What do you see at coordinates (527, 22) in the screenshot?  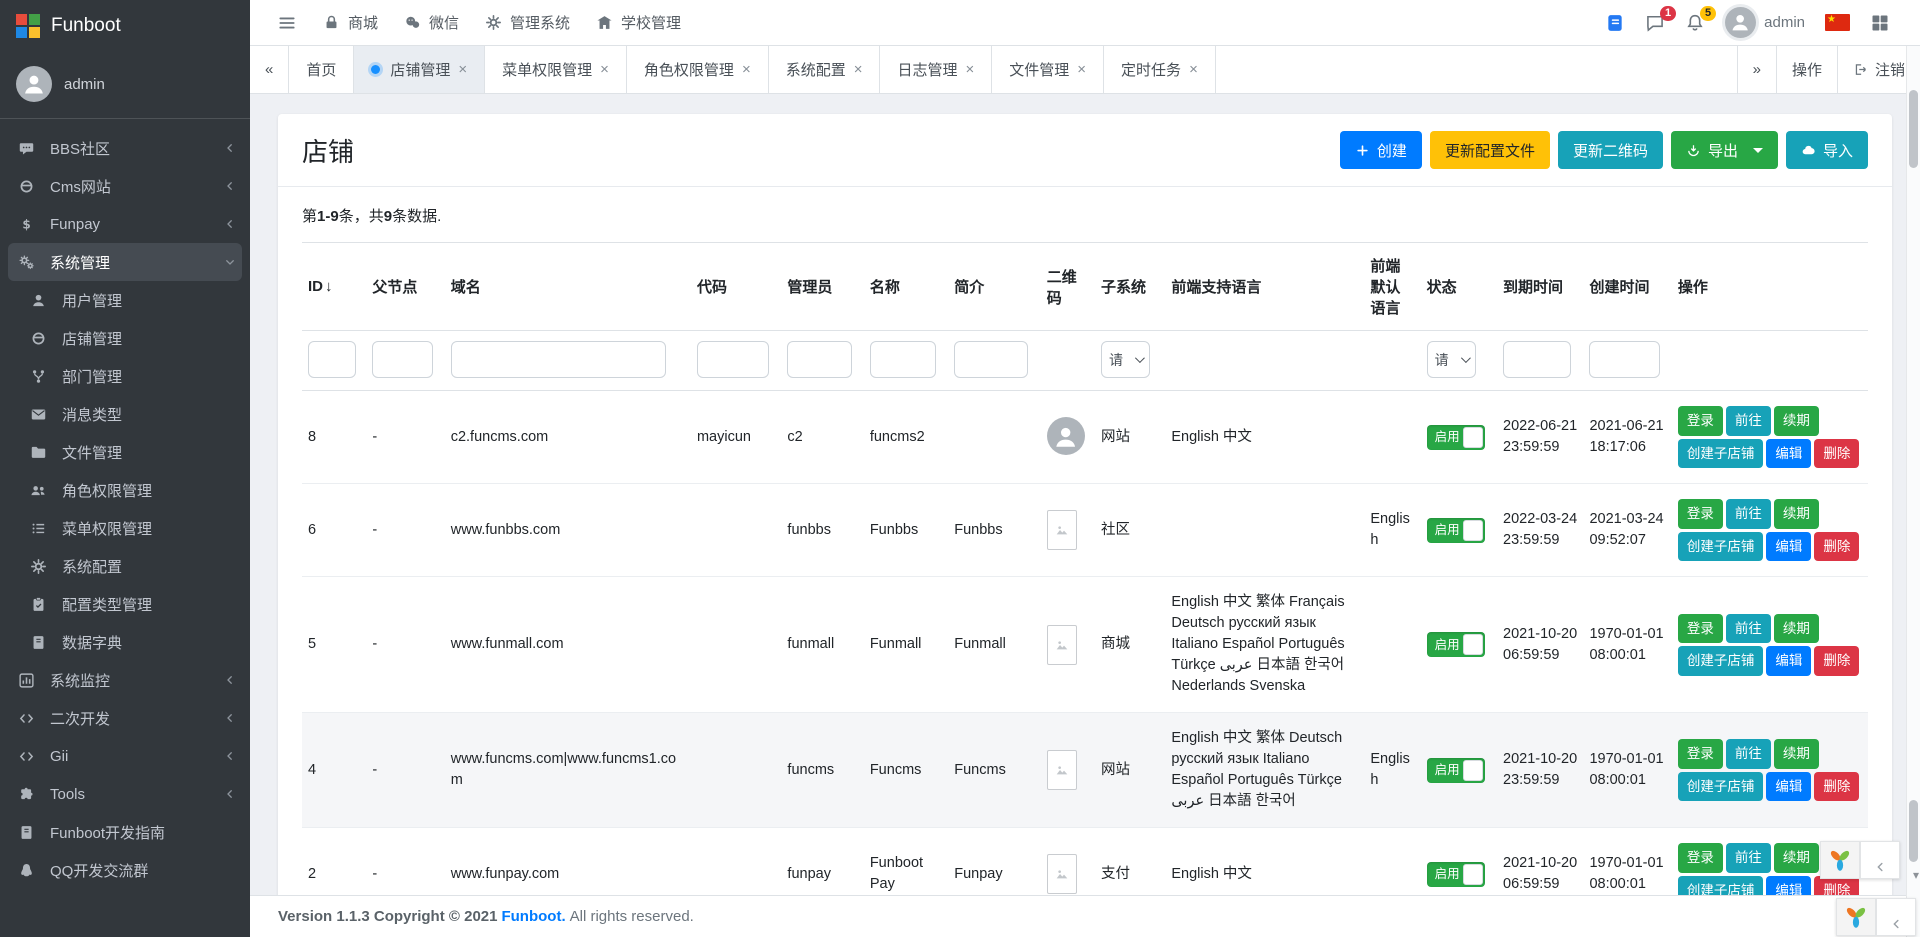 I see `navbar-menu-item: 管理系统` at bounding box center [527, 22].